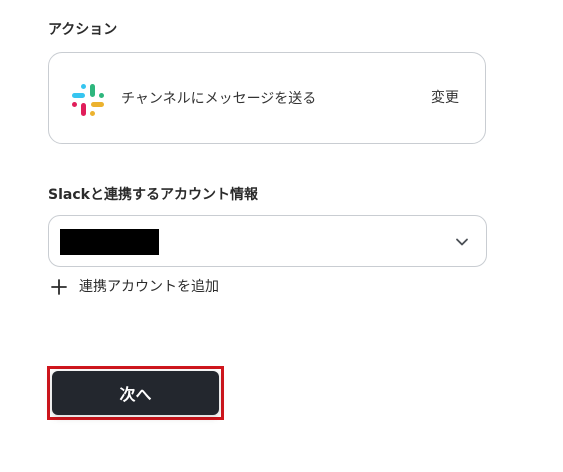 Image resolution: width=563 pixels, height=472 pixels. What do you see at coordinates (135, 393) in the screenshot?
I see `next-button: 次へ` at bounding box center [135, 393].